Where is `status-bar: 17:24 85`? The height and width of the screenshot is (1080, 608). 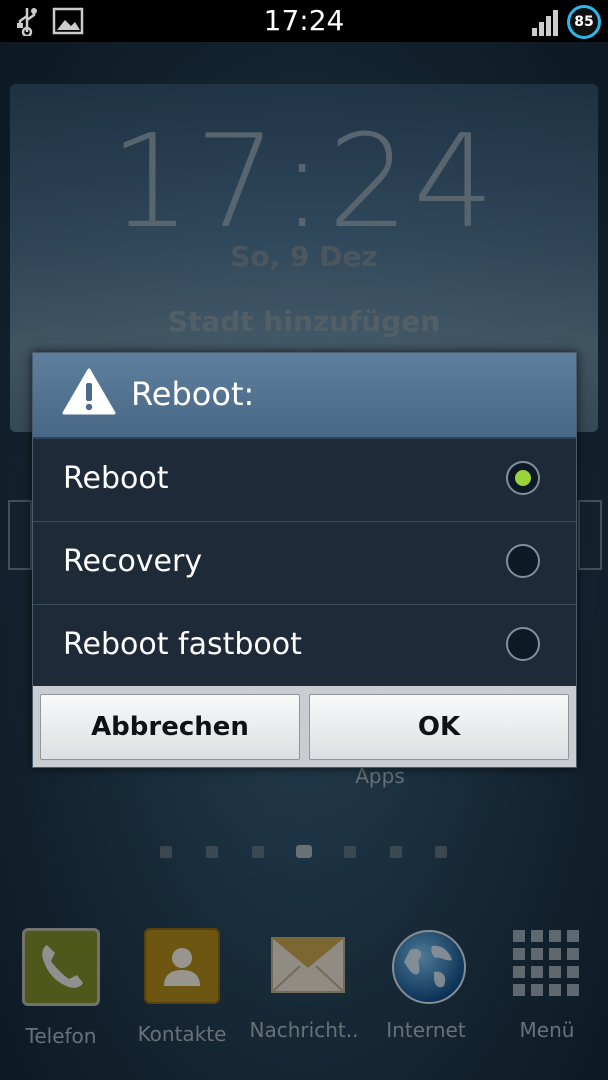 status-bar: 17:24 85 is located at coordinates (304, 21).